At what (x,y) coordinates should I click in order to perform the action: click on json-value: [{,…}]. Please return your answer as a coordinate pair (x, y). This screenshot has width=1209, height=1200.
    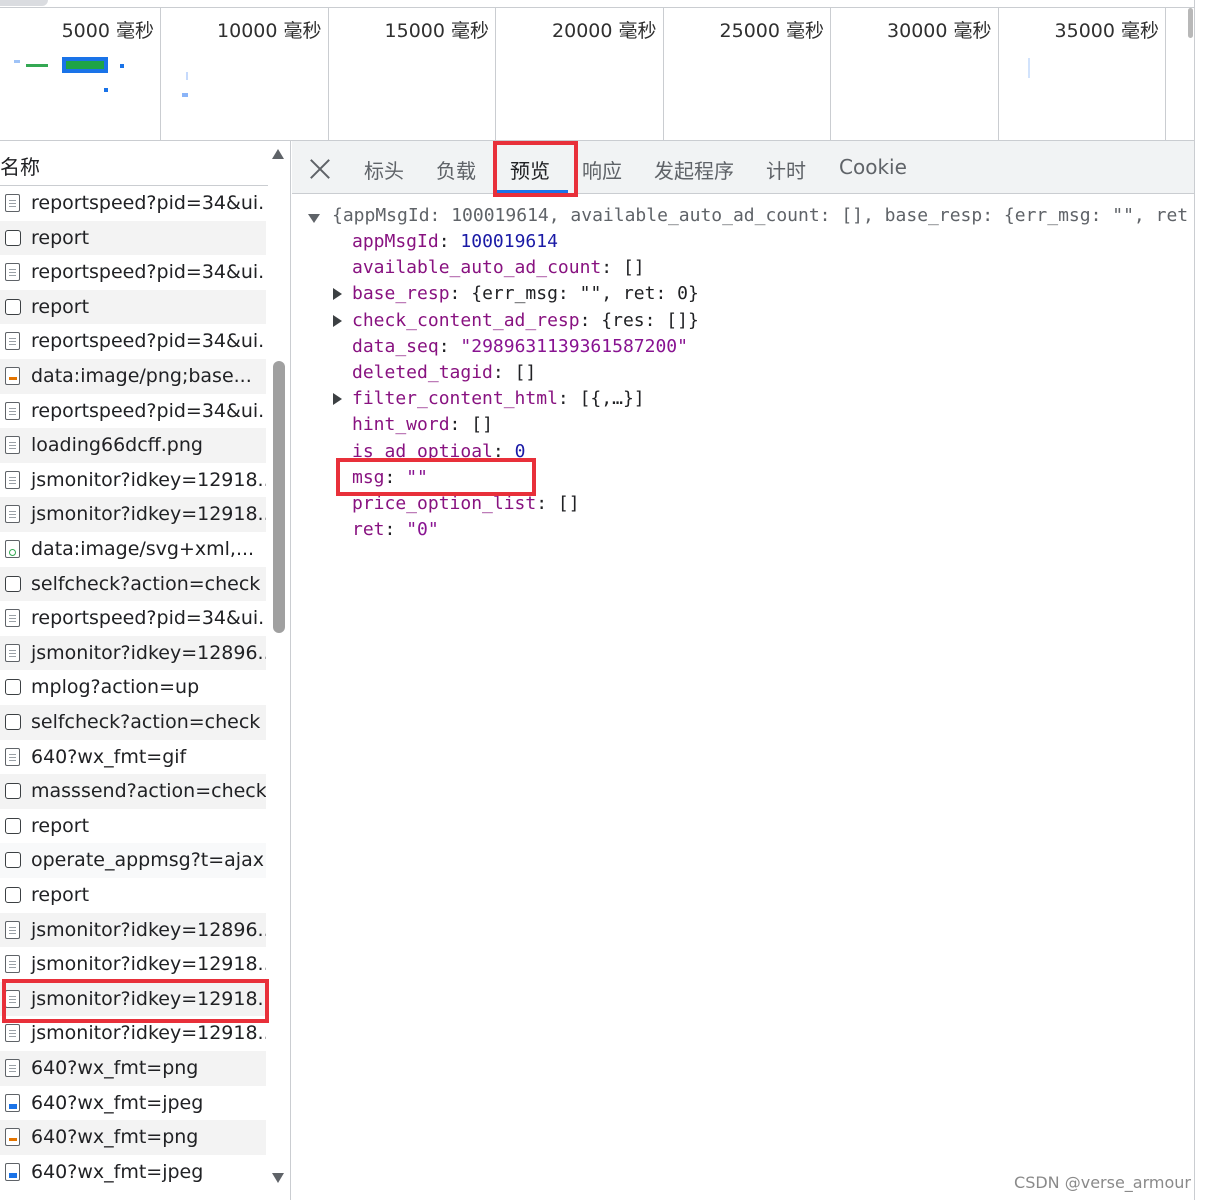
    Looking at the image, I should click on (612, 399).